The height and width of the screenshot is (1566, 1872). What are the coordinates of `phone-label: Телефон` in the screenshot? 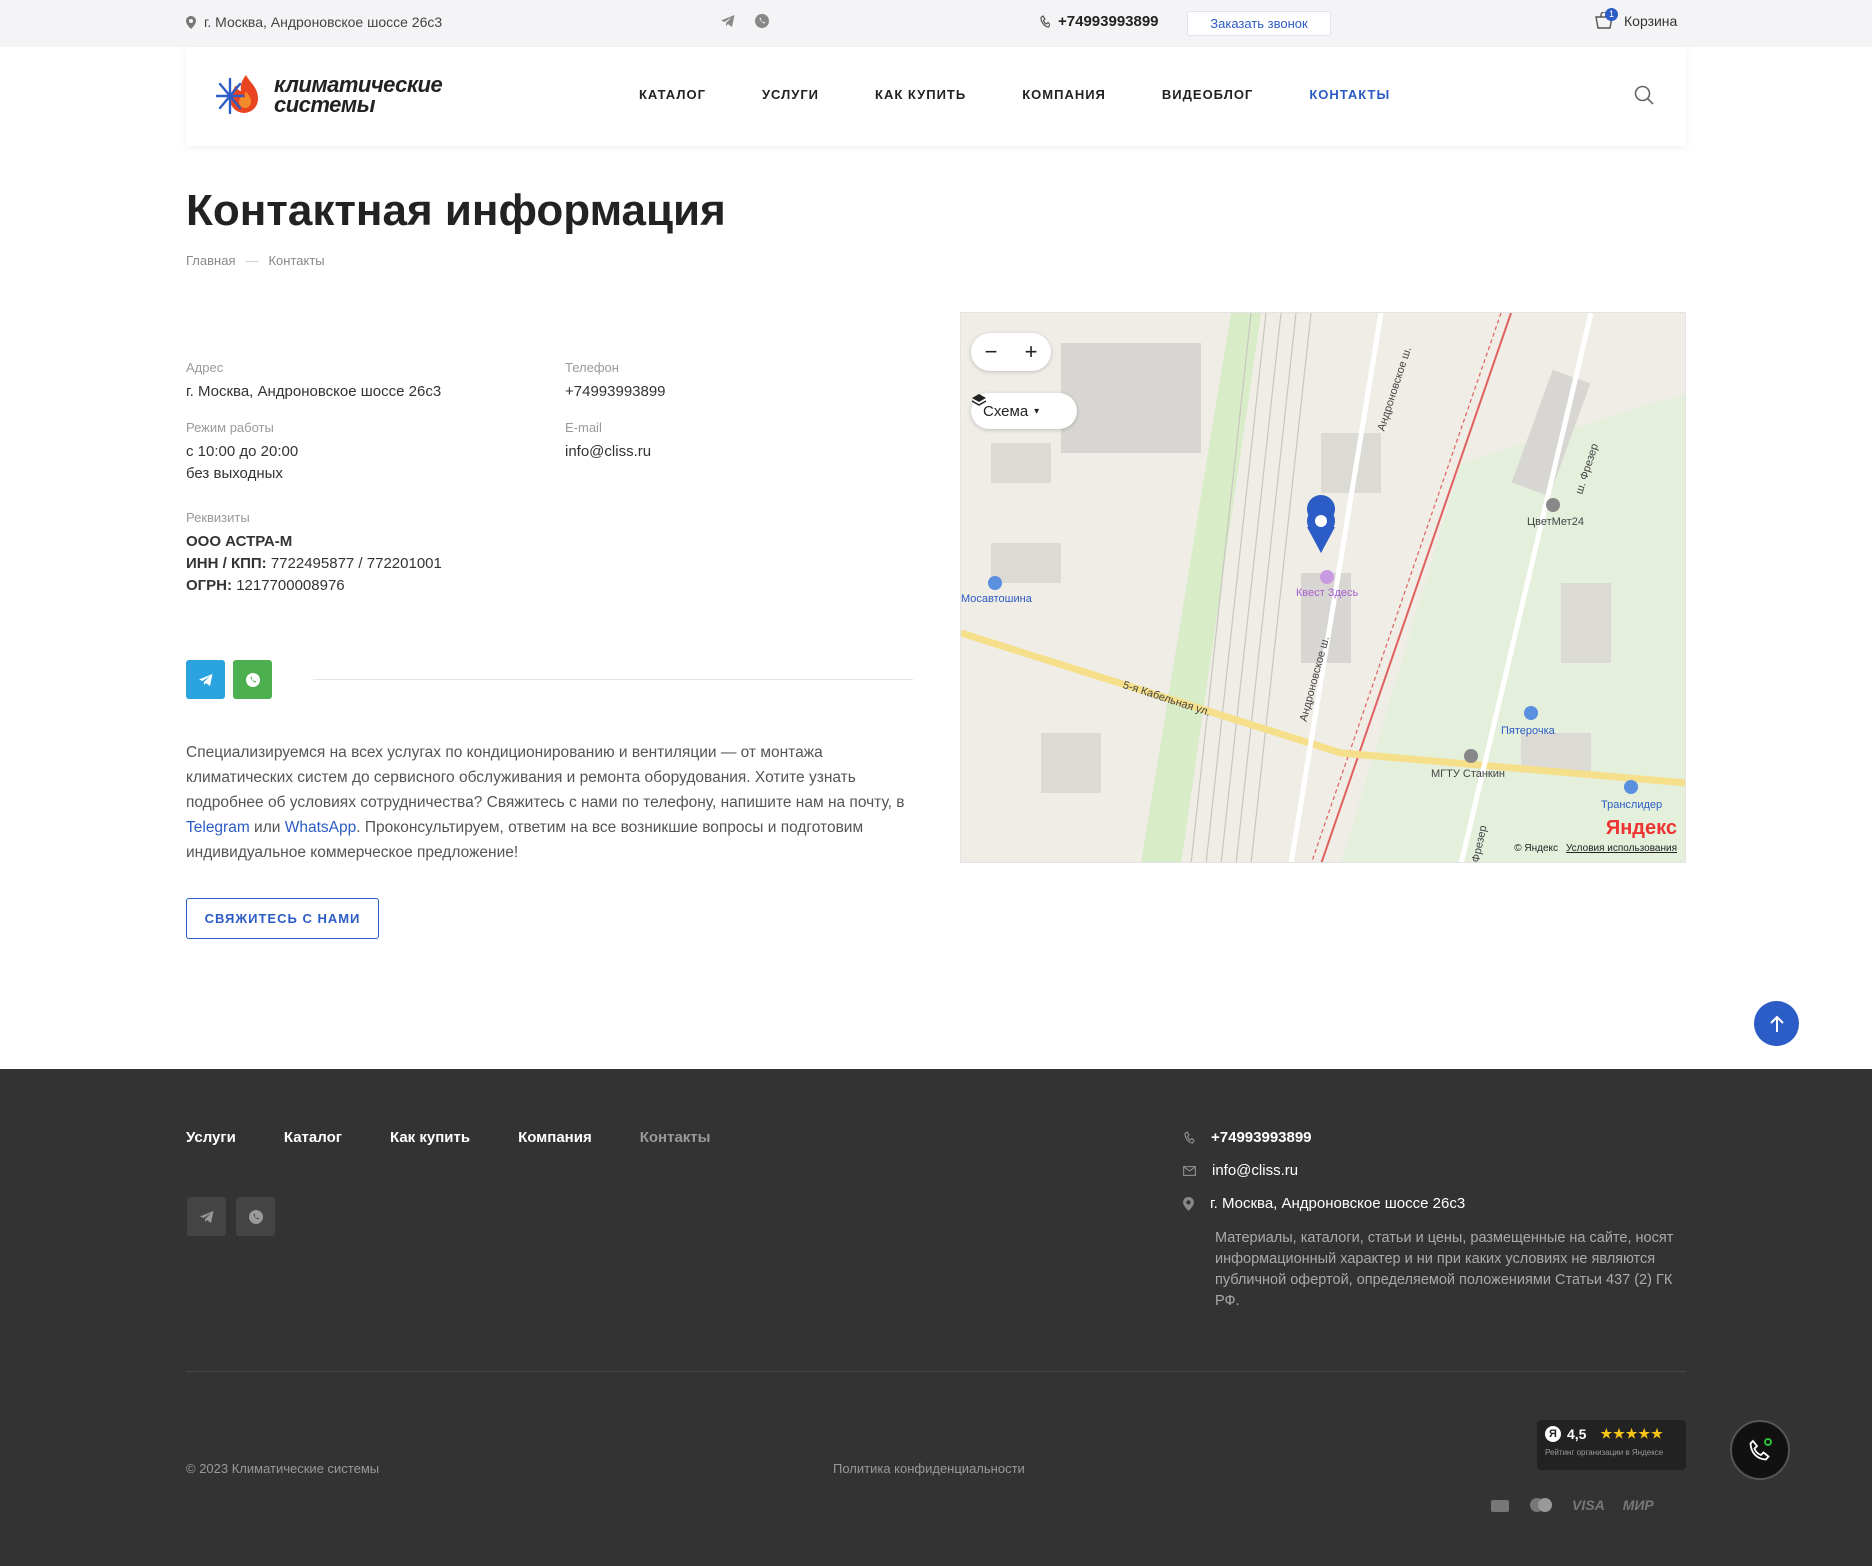 It's located at (592, 367).